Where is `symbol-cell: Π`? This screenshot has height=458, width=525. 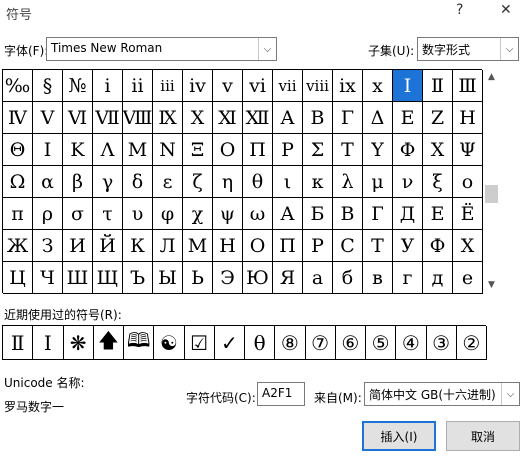 symbol-cell: Π is located at coordinates (258, 150).